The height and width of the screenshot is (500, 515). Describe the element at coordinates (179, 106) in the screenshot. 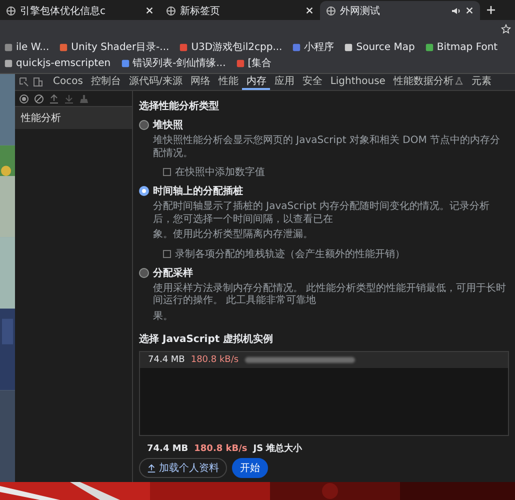

I see `section-title: 选择性能分析类型` at that location.